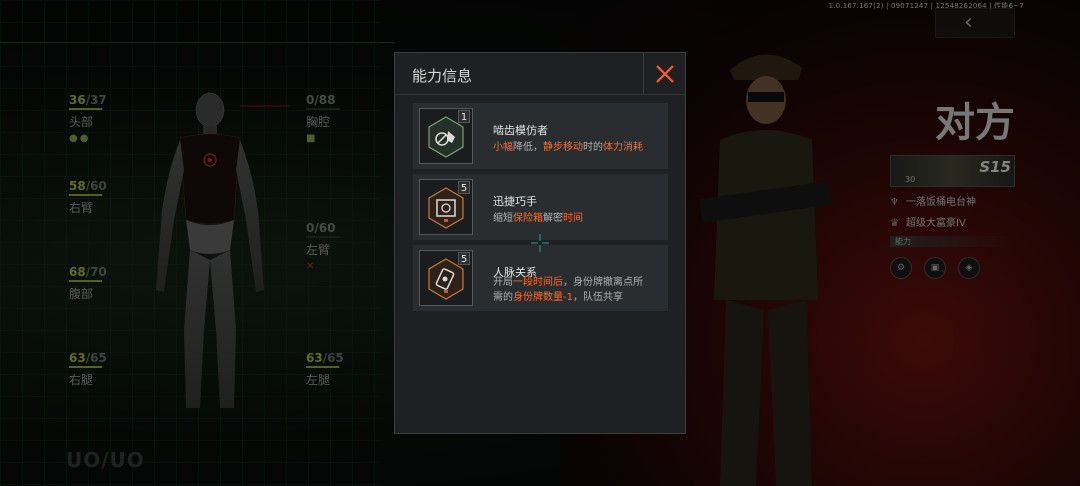 The height and width of the screenshot is (486, 1080). What do you see at coordinates (503, 282) in the screenshot?
I see `desc-text: 开局` at bounding box center [503, 282].